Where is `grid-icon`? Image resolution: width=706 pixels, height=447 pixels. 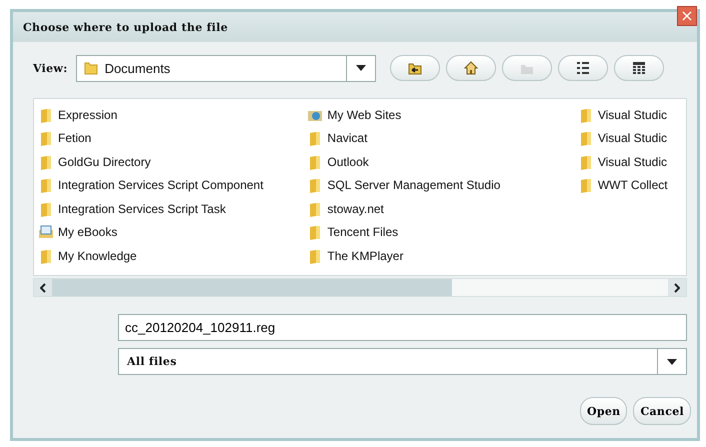 grid-icon is located at coordinates (638, 68).